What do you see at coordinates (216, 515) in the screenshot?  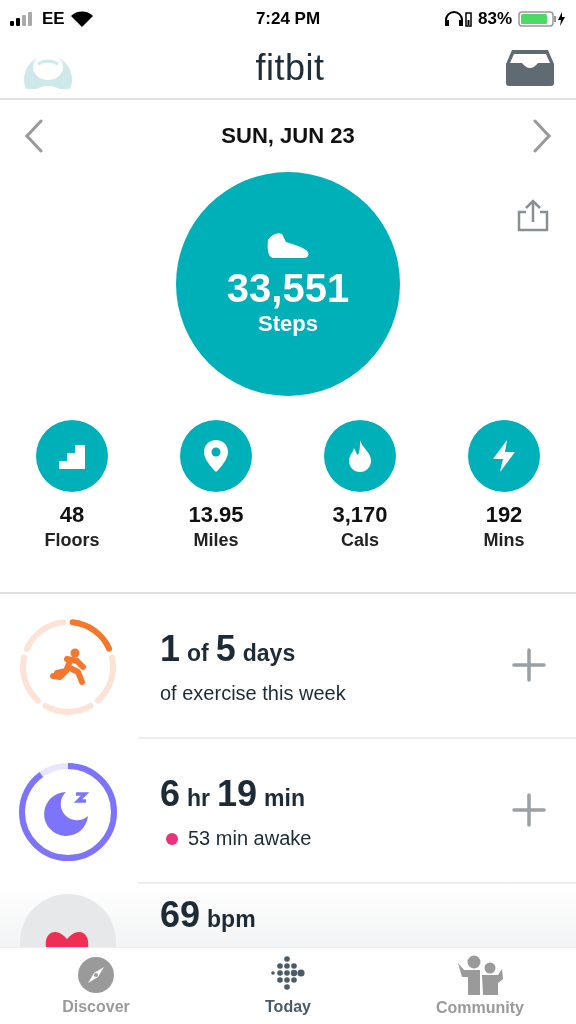 I see `stat-value: 13.95` at bounding box center [216, 515].